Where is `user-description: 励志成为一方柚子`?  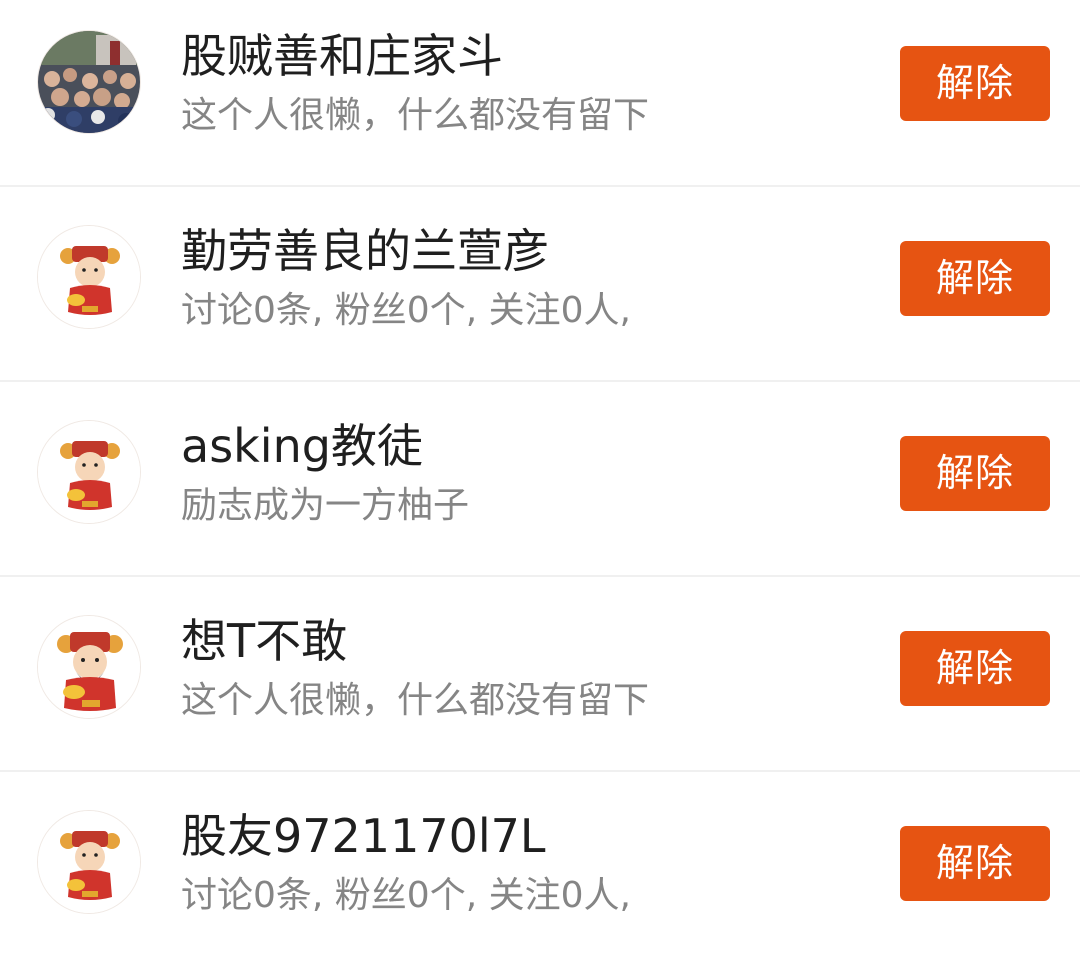
user-description: 励志成为一方柚子 is located at coordinates (325, 505).